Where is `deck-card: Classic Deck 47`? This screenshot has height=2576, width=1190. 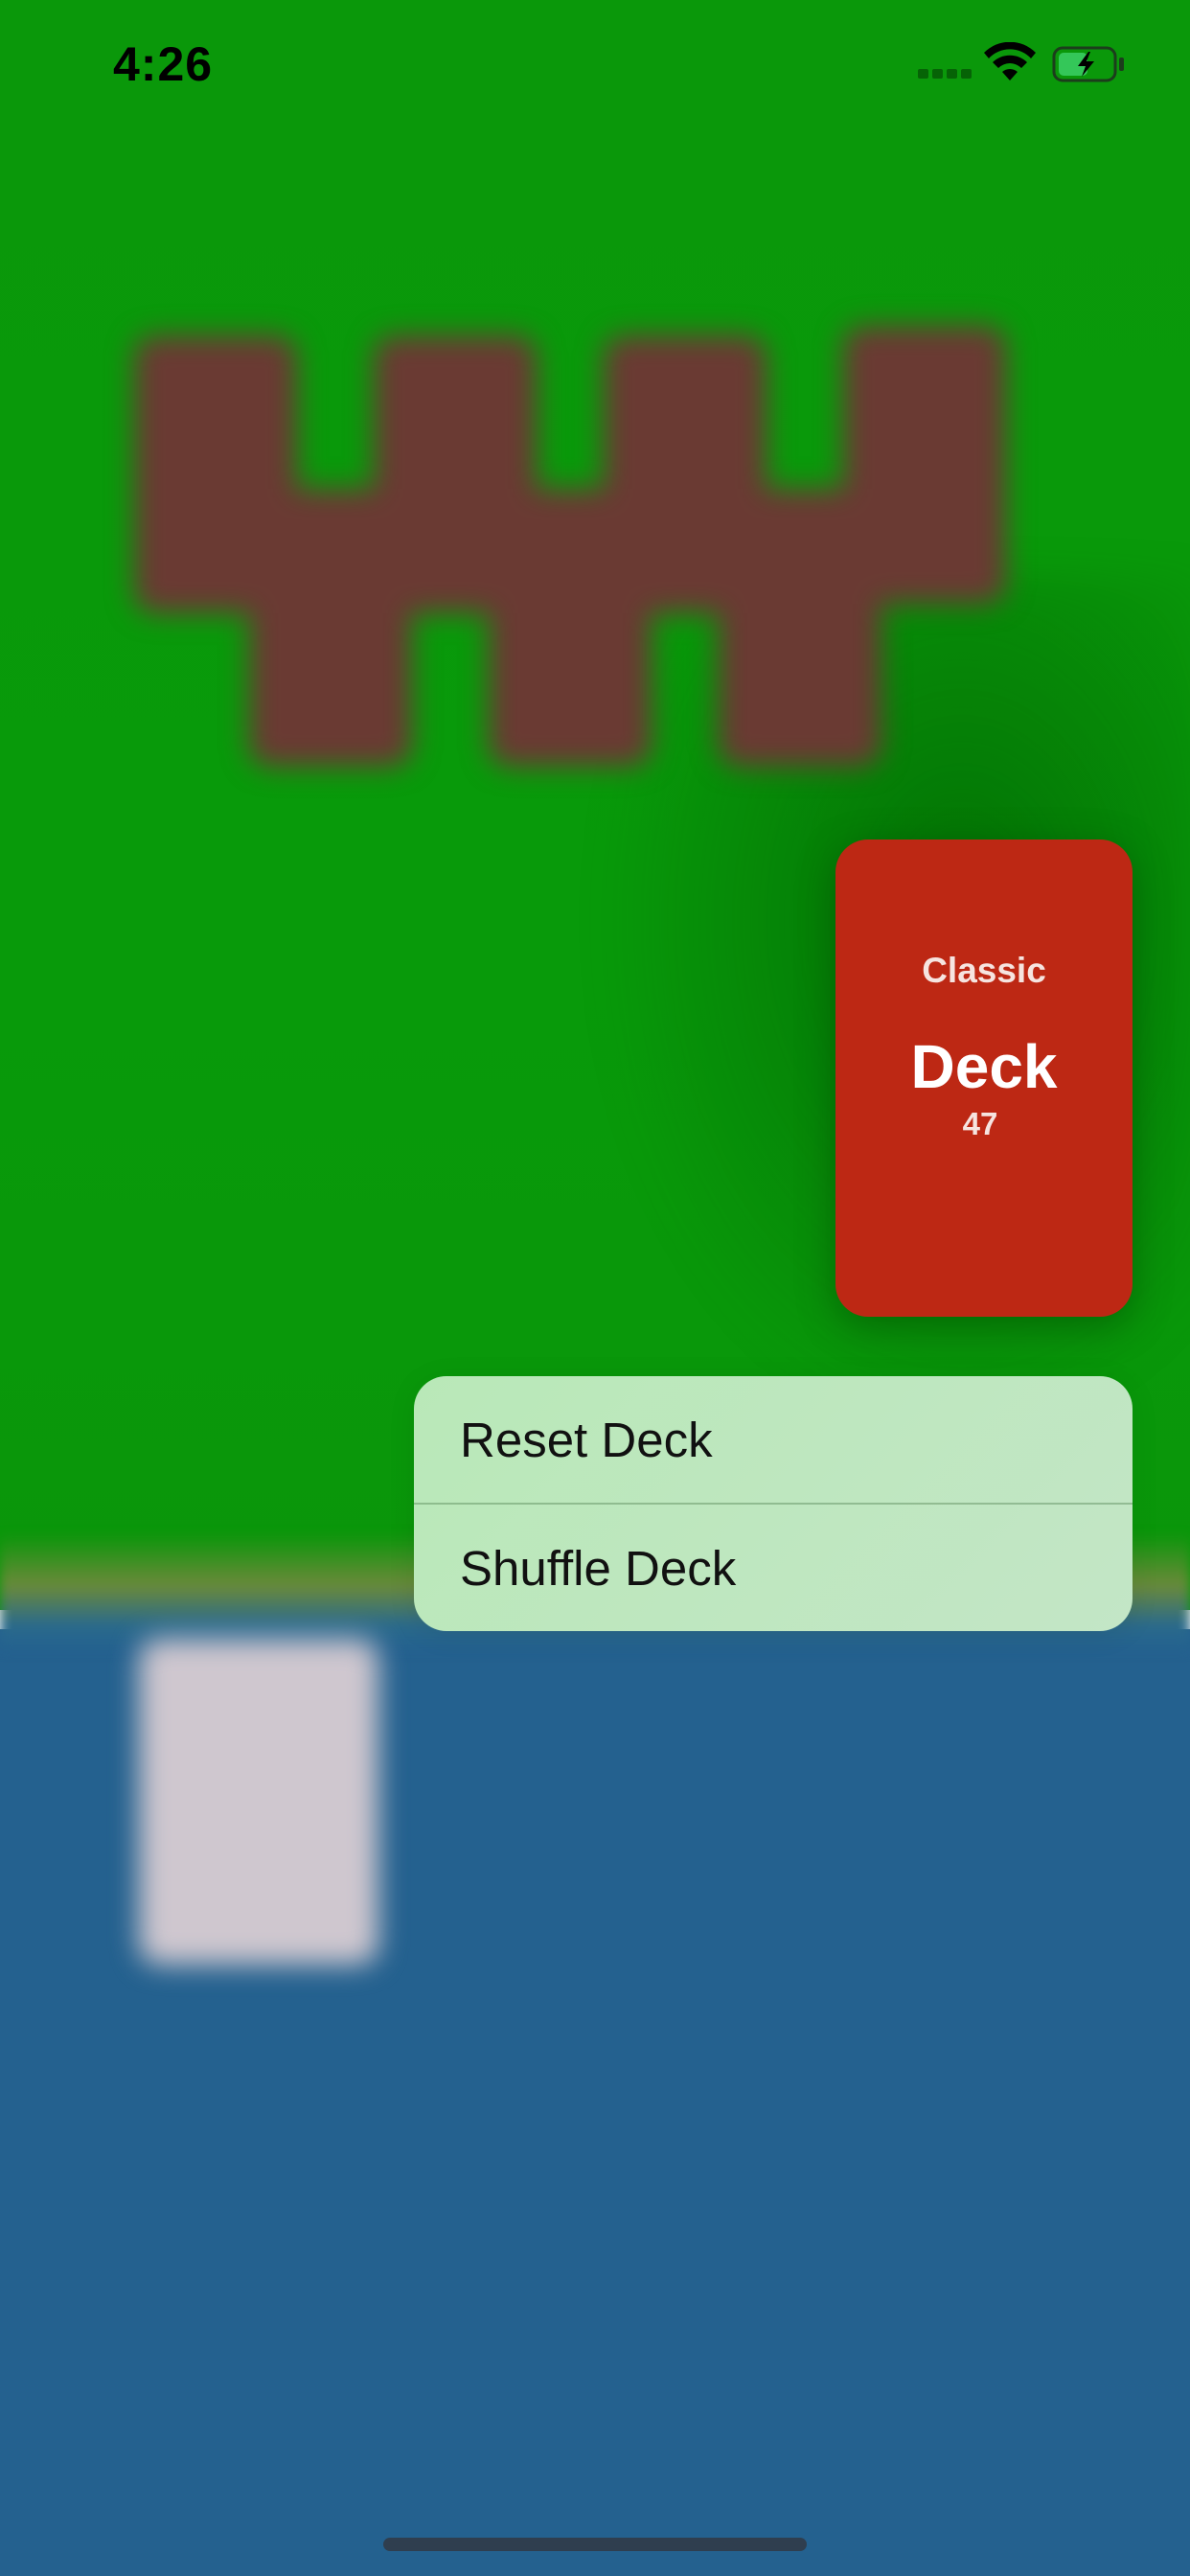 deck-card: Classic Deck 47 is located at coordinates (984, 1078).